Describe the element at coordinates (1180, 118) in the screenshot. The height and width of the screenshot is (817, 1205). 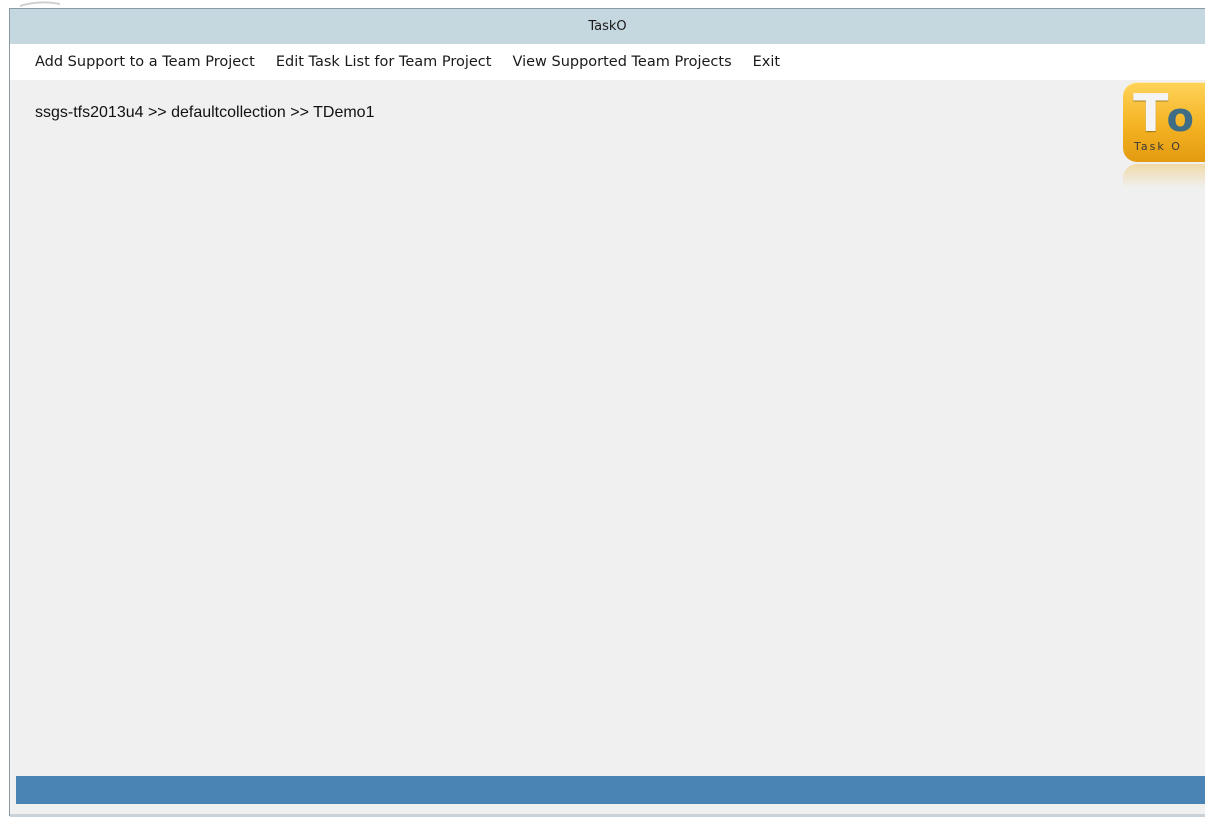
I see `logo-letter-o: o` at that location.